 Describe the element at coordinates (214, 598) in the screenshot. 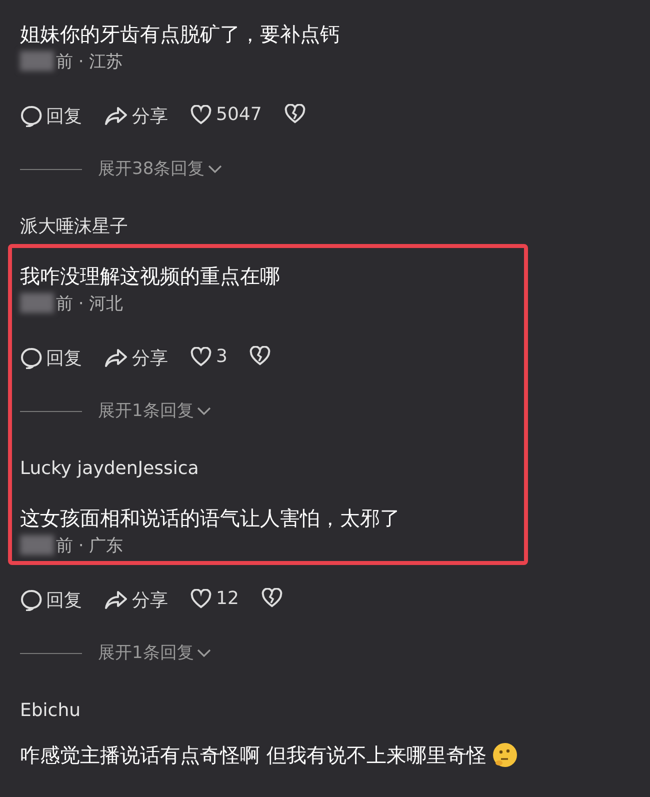

I see `like-button: 12` at that location.